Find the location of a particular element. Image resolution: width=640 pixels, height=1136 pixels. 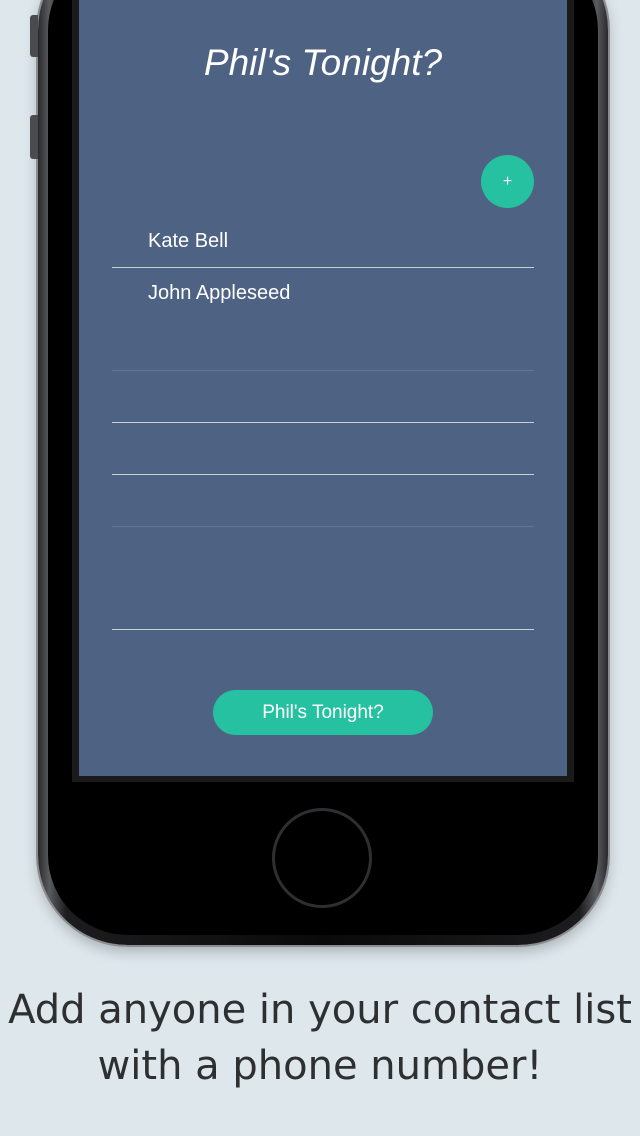

caption-line-1: Add anyone in your contact list is located at coordinates (320, 1010).